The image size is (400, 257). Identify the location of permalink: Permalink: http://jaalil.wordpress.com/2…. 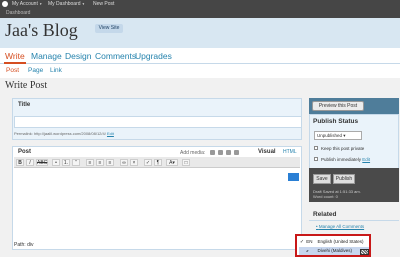
(64, 133).